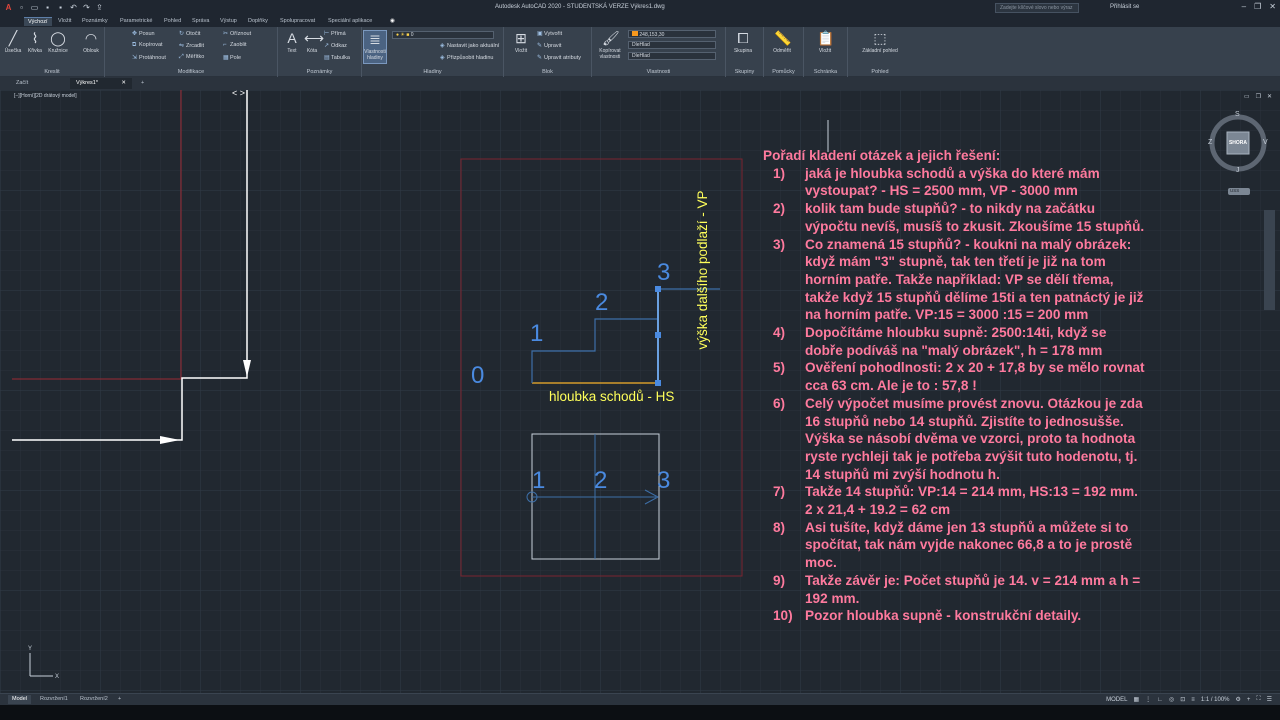 The height and width of the screenshot is (720, 1280). What do you see at coordinates (1238, 699) in the screenshot?
I see `gear-icon: ⚙` at bounding box center [1238, 699].